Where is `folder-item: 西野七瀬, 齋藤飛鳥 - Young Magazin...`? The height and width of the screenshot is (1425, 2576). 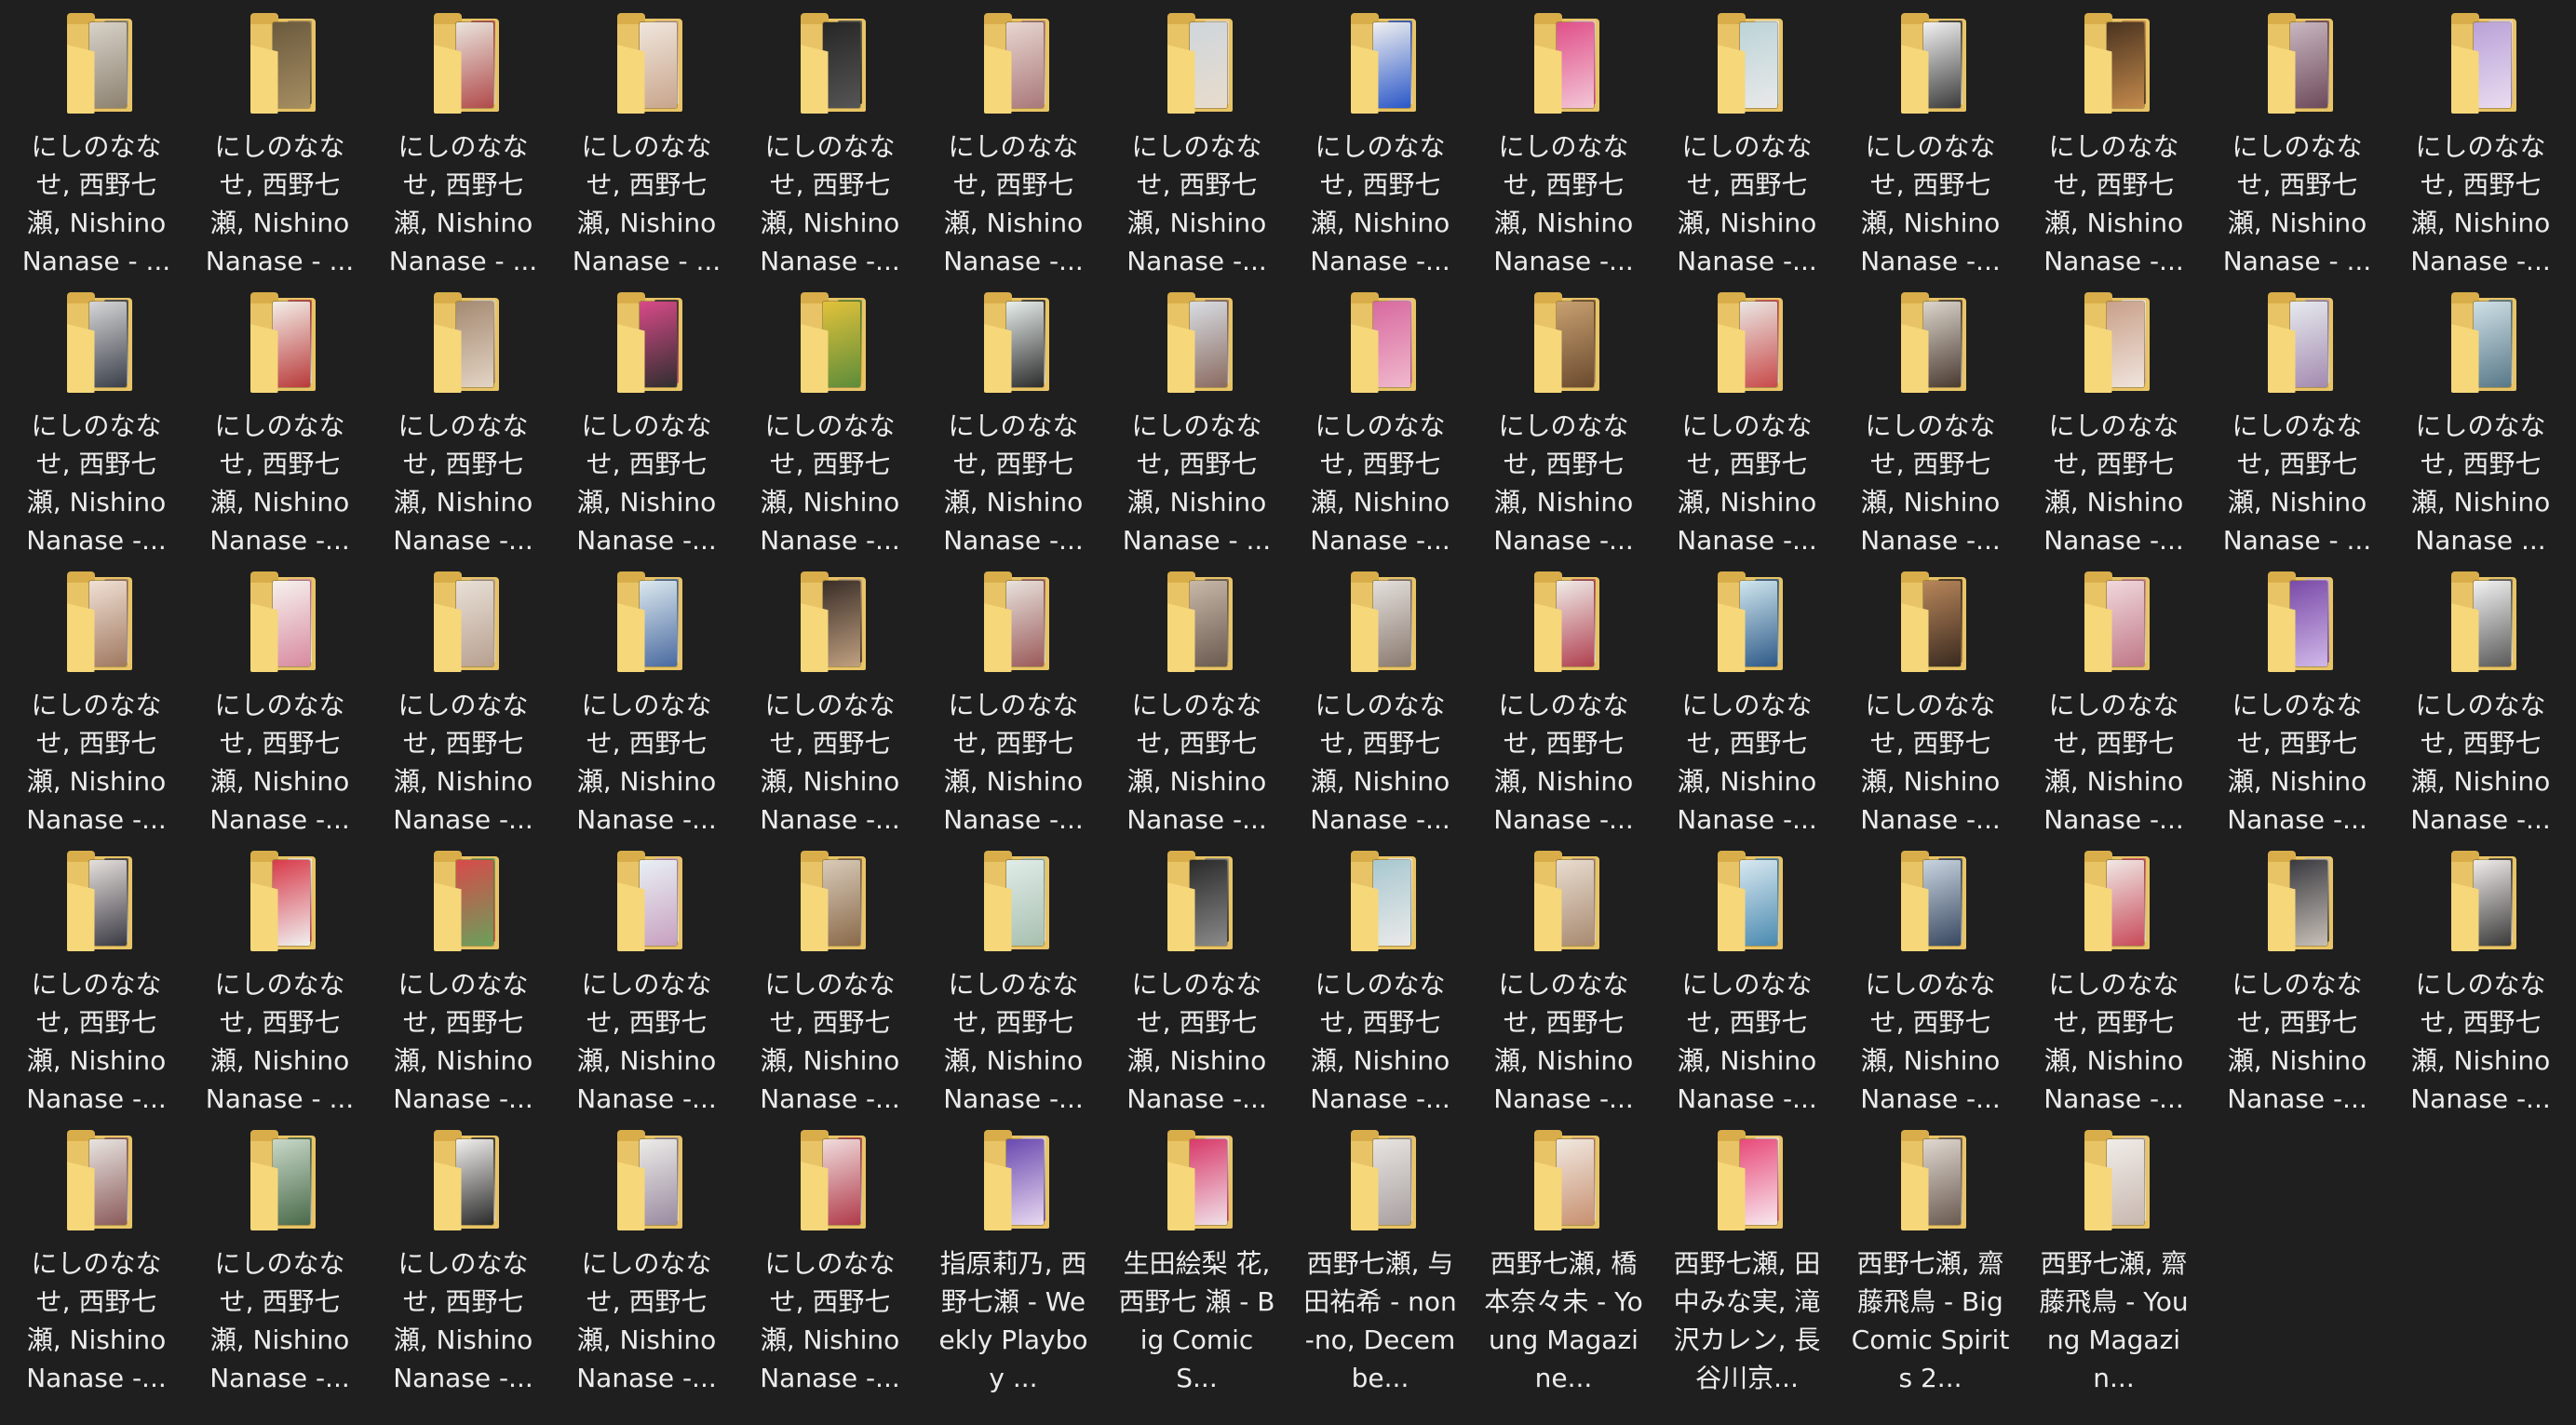
folder-item: 西野七瀬, 齋藤飛鳥 - Young Magazin... is located at coordinates (2113, 1256).